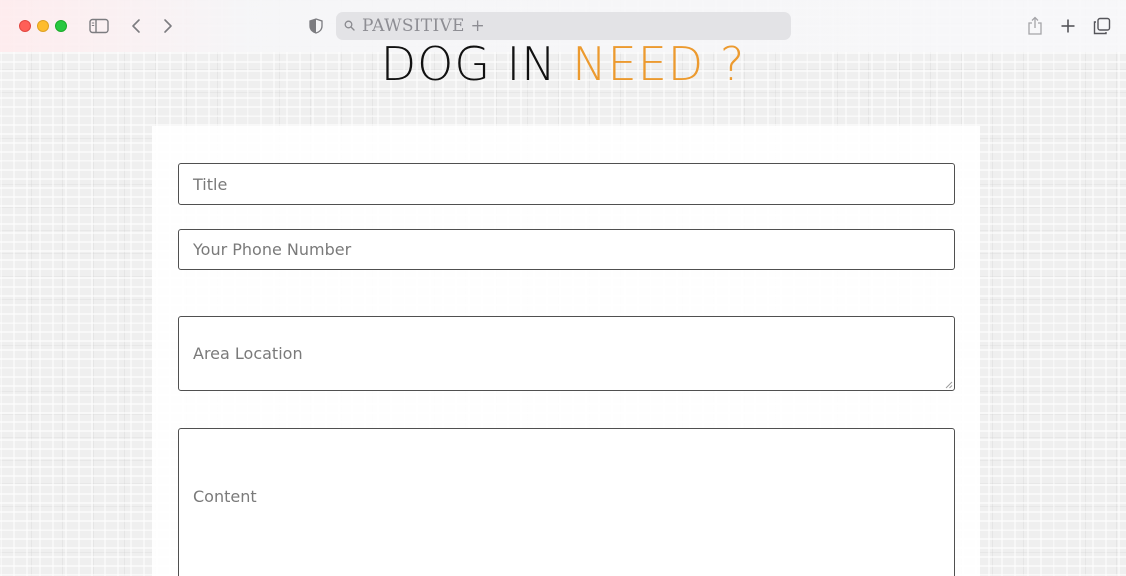 Image resolution: width=1126 pixels, height=576 pixels. I want to click on page-title-main: DOG IN, so click(476, 64).